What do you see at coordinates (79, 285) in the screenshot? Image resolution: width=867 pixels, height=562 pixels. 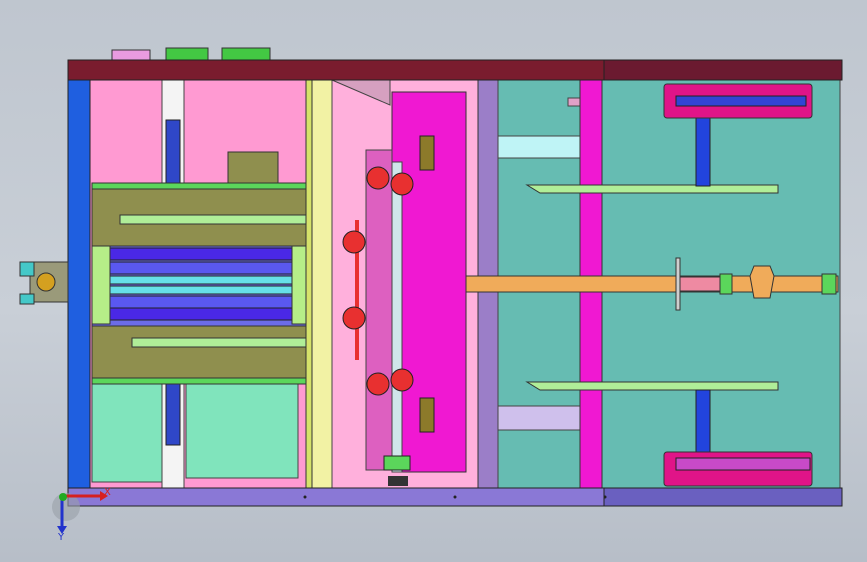 I see `left-blue-column` at bounding box center [79, 285].